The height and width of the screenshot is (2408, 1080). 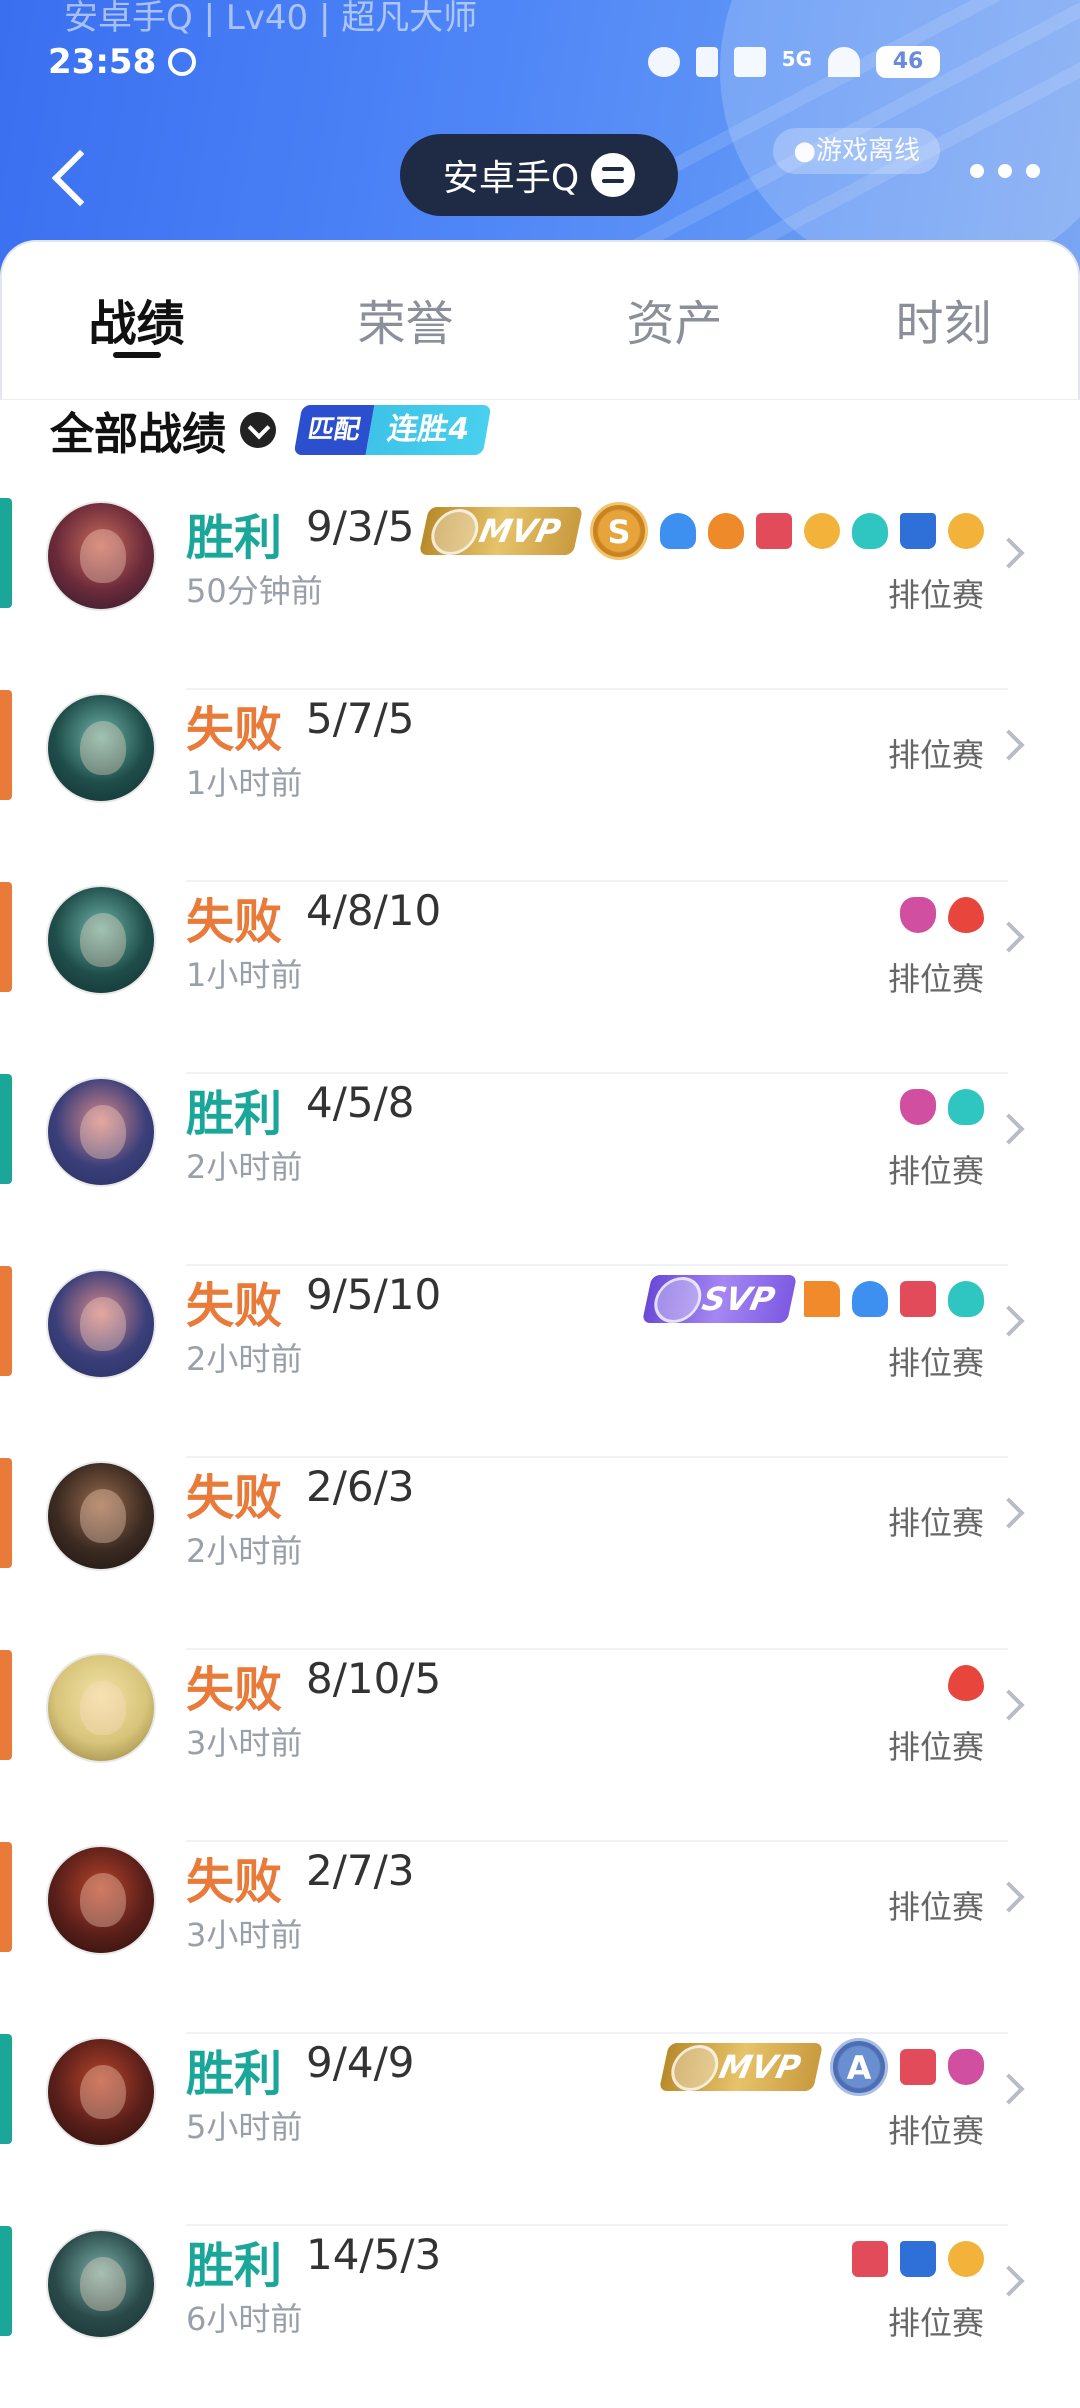 I want to click on match-row: 胜利 9/3/5 50分钟前 MVP S 排位赛, so click(x=540, y=594).